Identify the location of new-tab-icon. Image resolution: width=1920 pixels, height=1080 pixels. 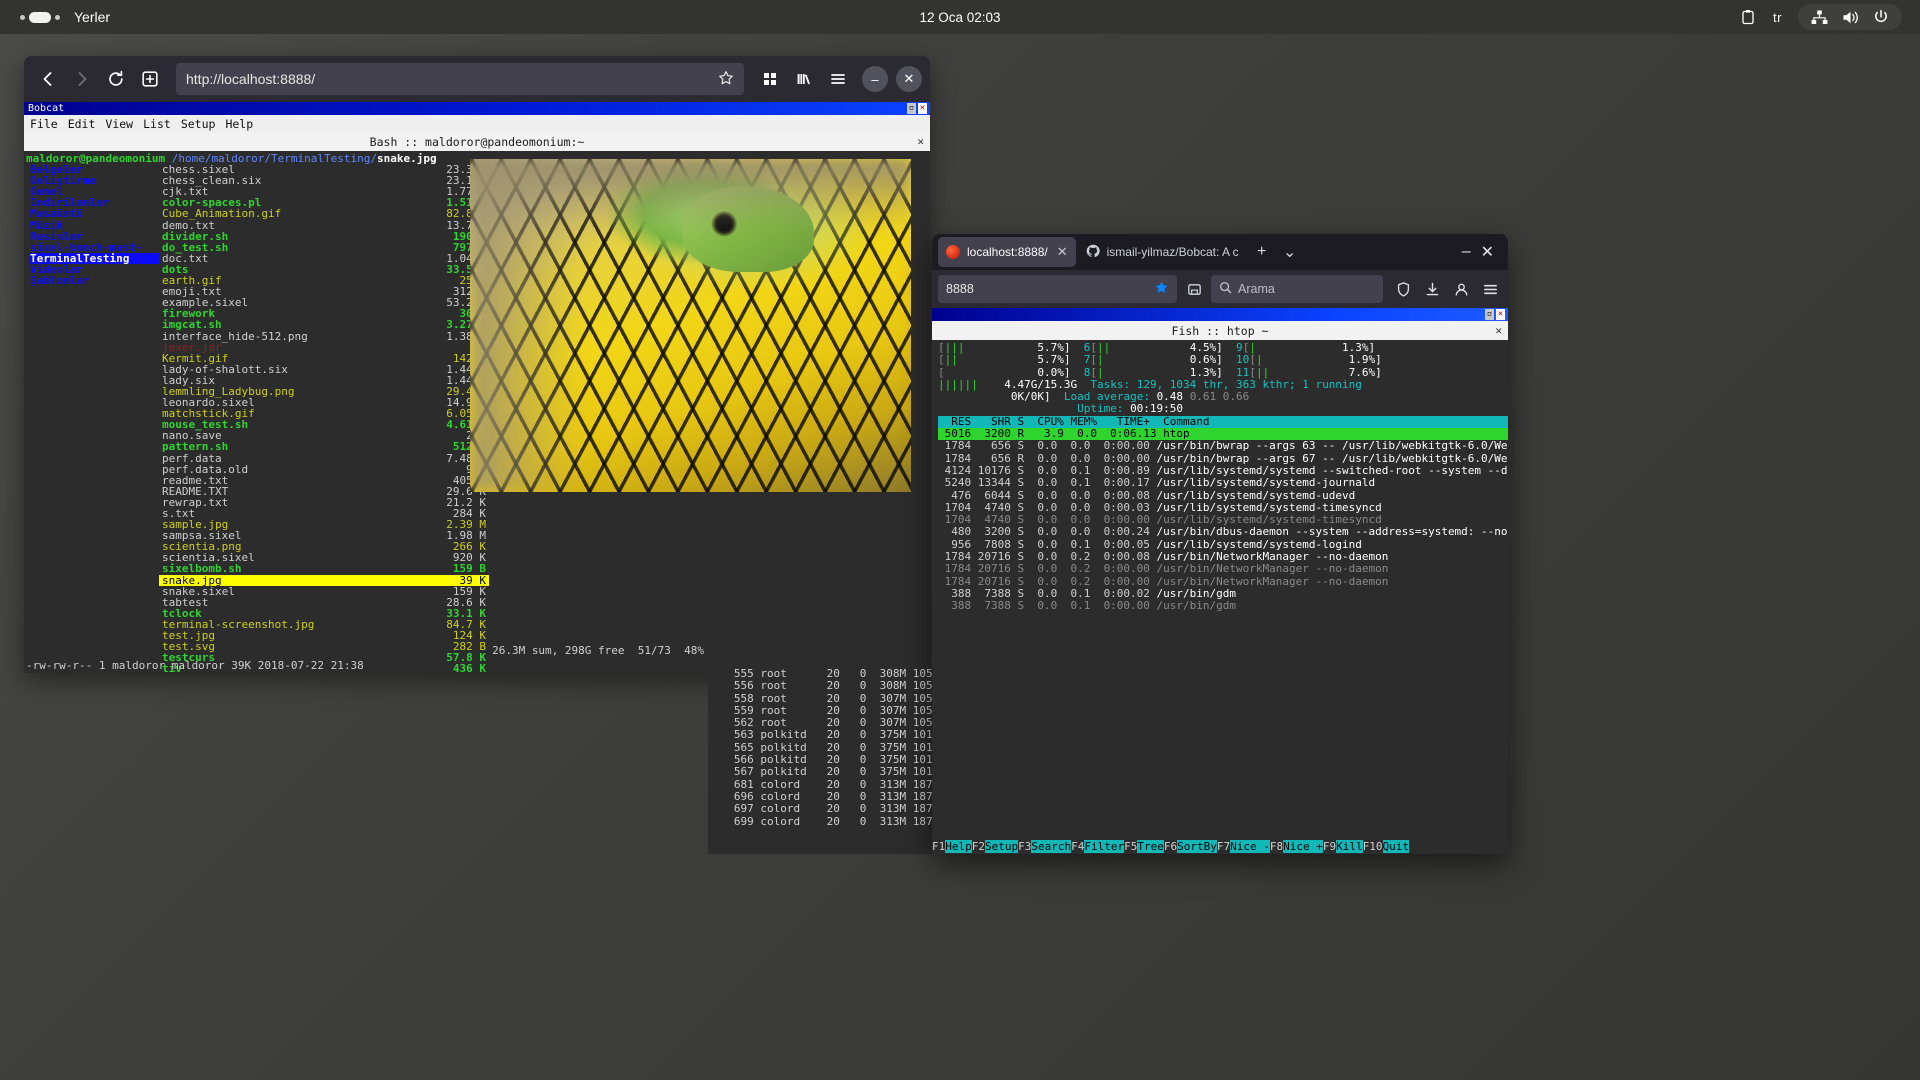
(150, 79).